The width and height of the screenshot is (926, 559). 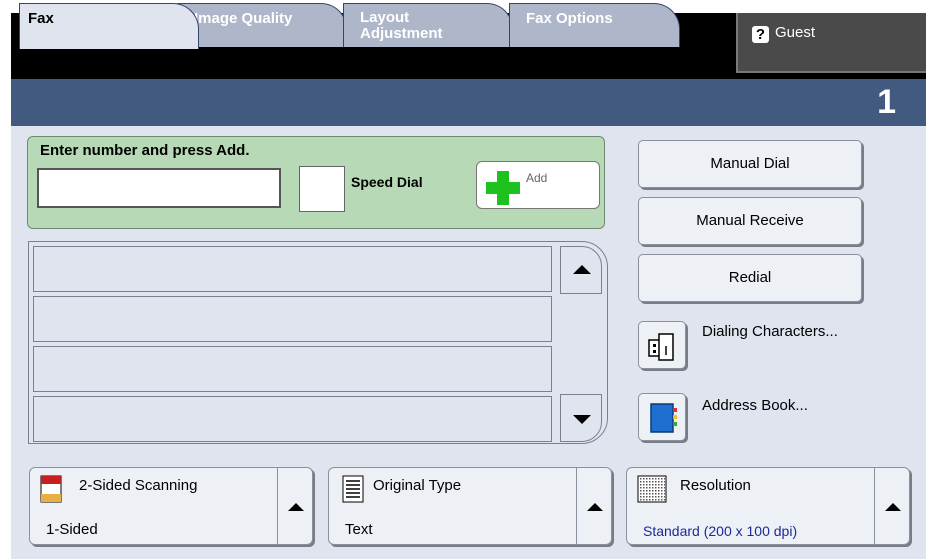 What do you see at coordinates (262, 25) in the screenshot?
I see `tab-image-quality: Image Quality` at bounding box center [262, 25].